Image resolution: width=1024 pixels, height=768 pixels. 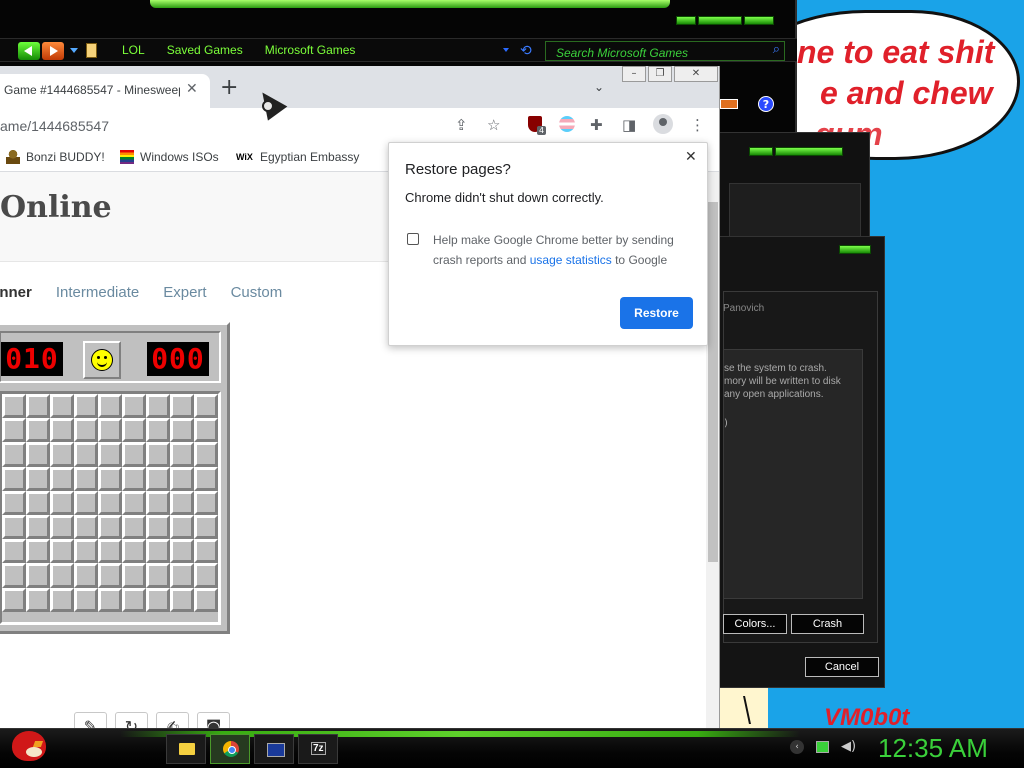 I want to click on profile-avatar, so click(x=663, y=124).